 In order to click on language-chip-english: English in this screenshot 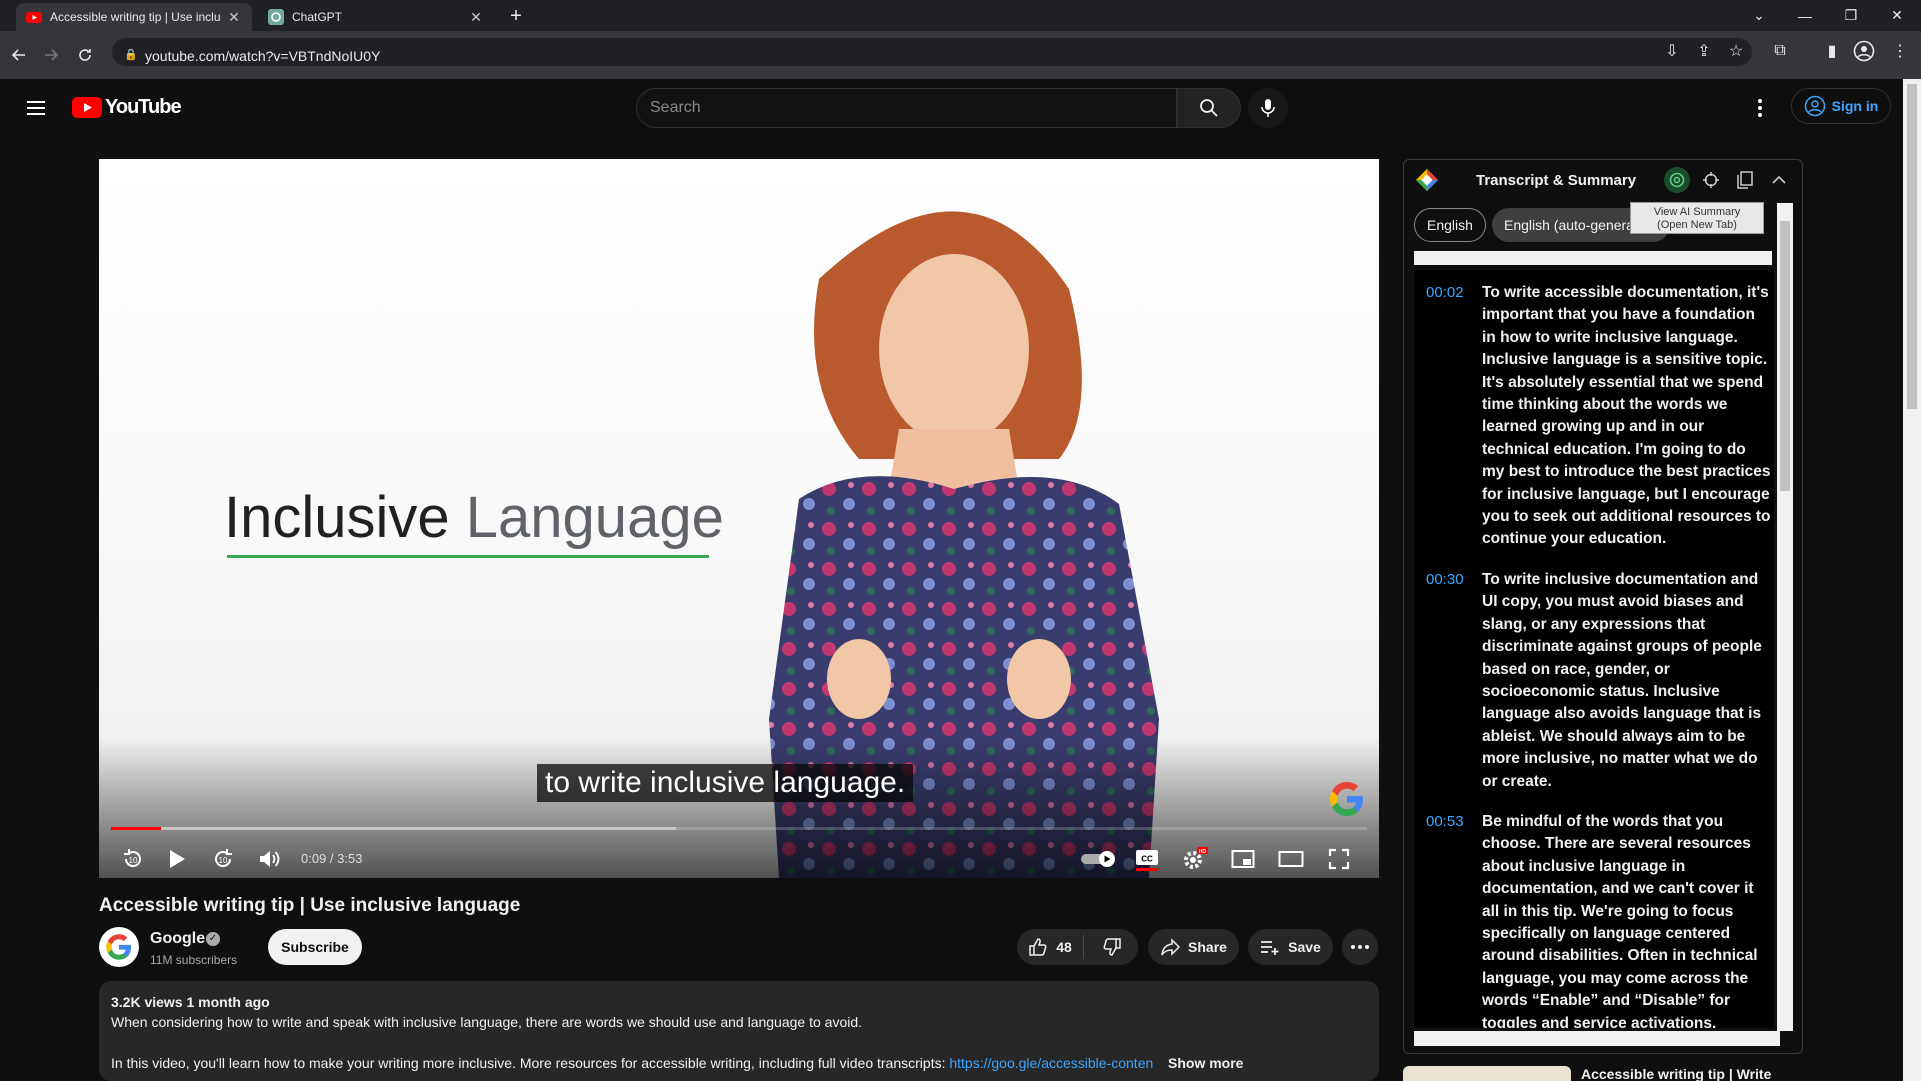, I will do `click(1450, 225)`.